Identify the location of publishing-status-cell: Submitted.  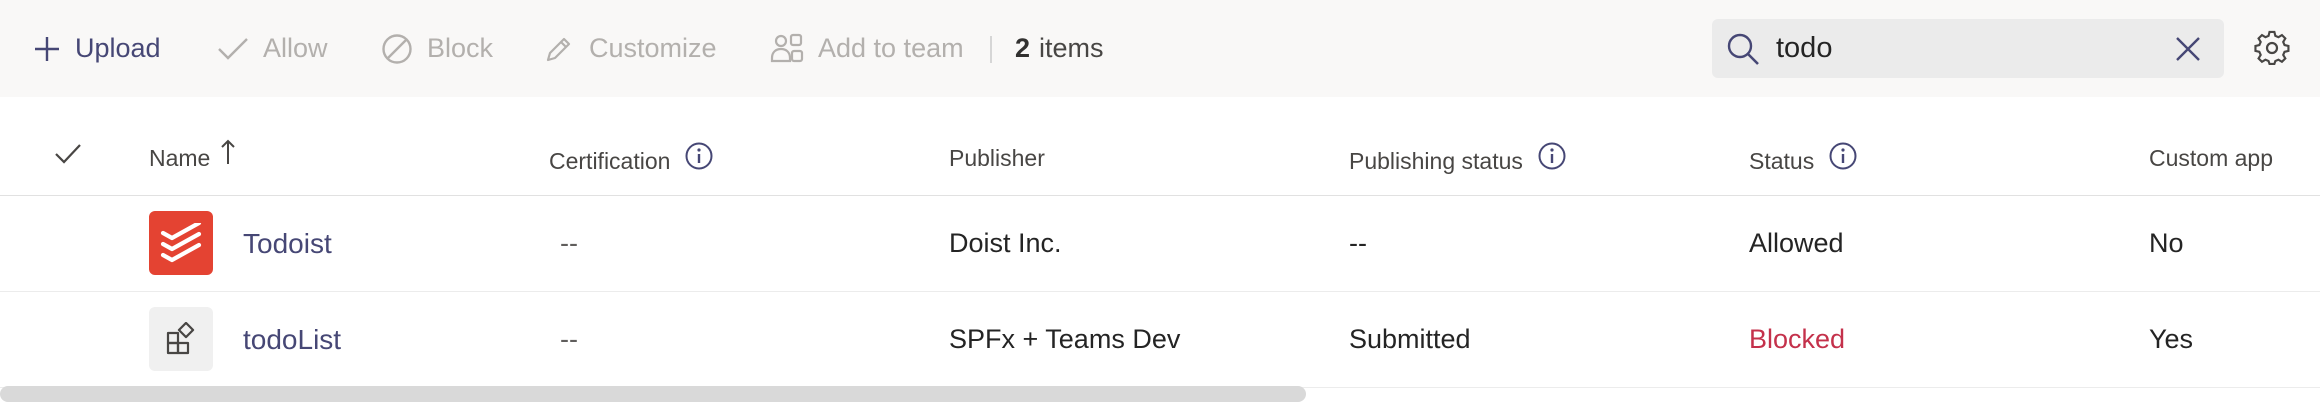
(1410, 339).